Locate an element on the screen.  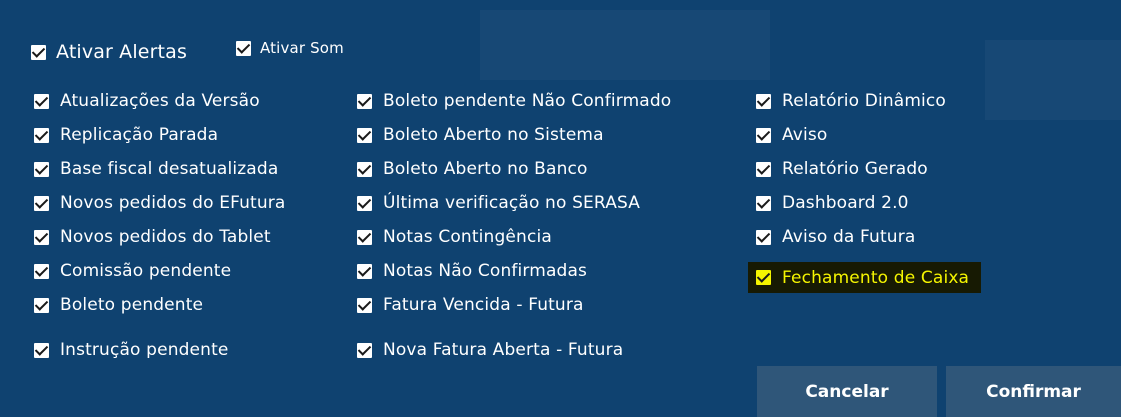
option-aviso-da-futura: Aviso da Futura is located at coordinates (835, 237).